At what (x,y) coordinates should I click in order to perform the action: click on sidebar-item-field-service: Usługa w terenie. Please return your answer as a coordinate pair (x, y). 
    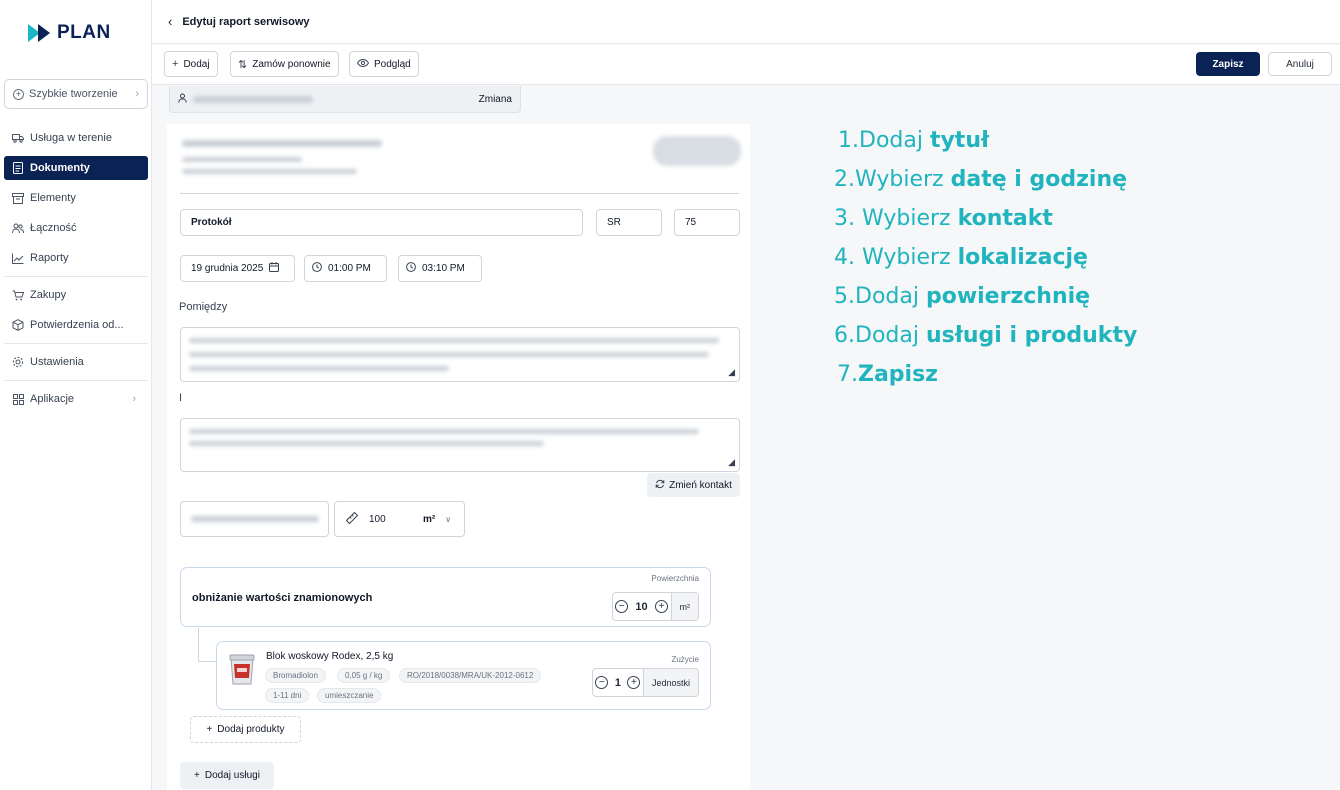
    Looking at the image, I should click on (76, 138).